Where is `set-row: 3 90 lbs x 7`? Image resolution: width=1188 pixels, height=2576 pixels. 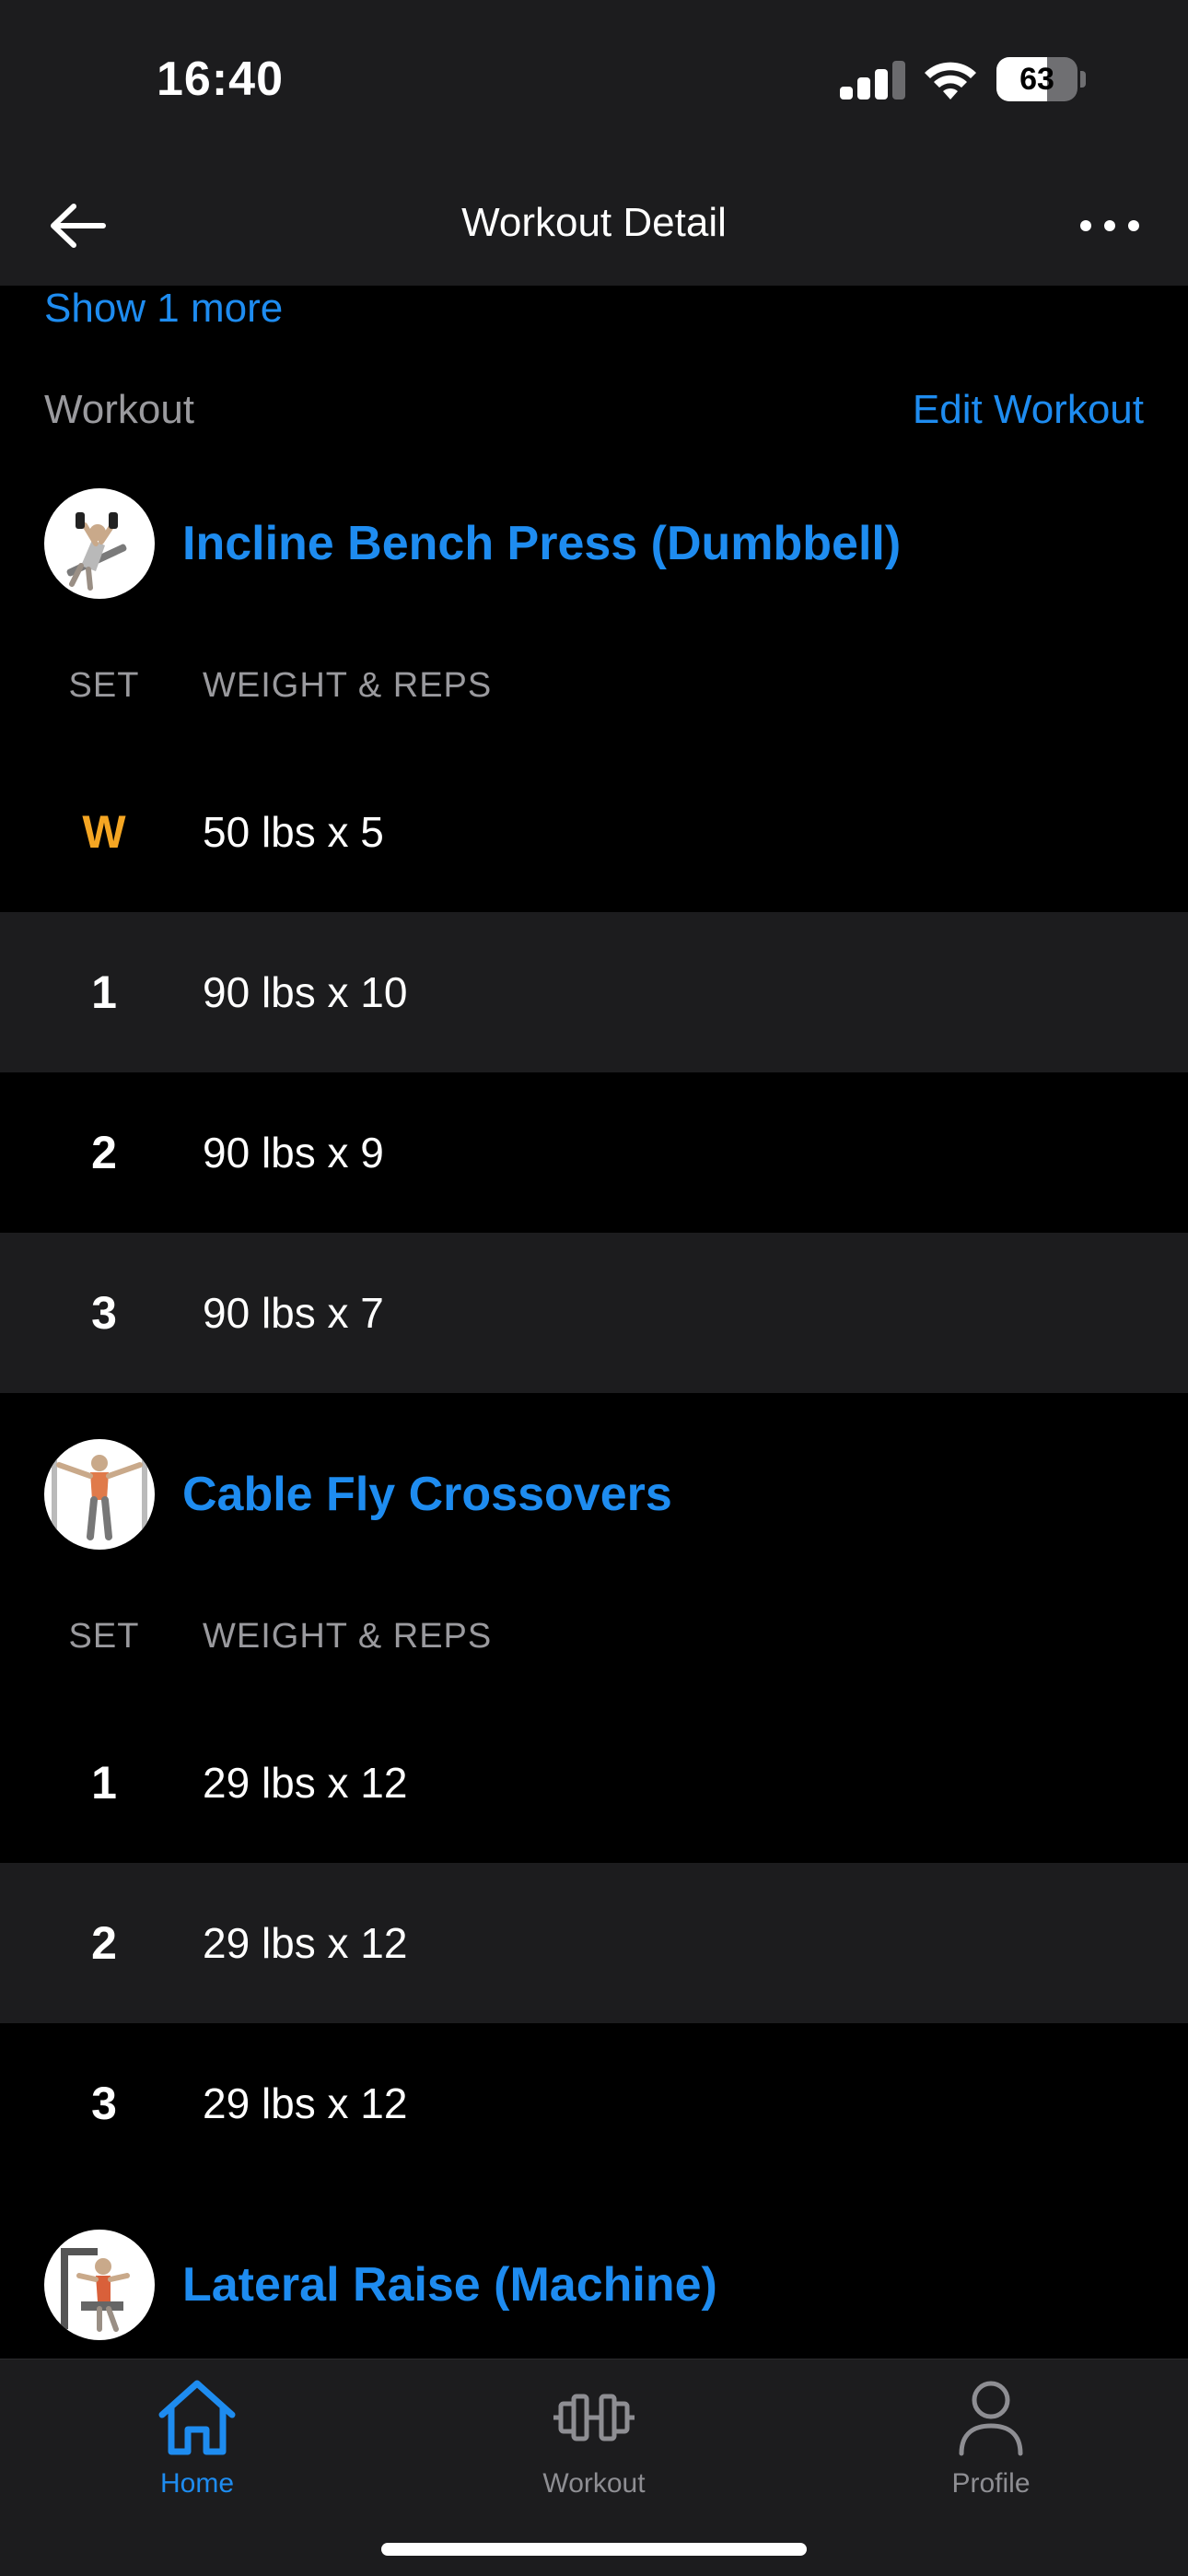 set-row: 3 90 lbs x 7 is located at coordinates (594, 1313).